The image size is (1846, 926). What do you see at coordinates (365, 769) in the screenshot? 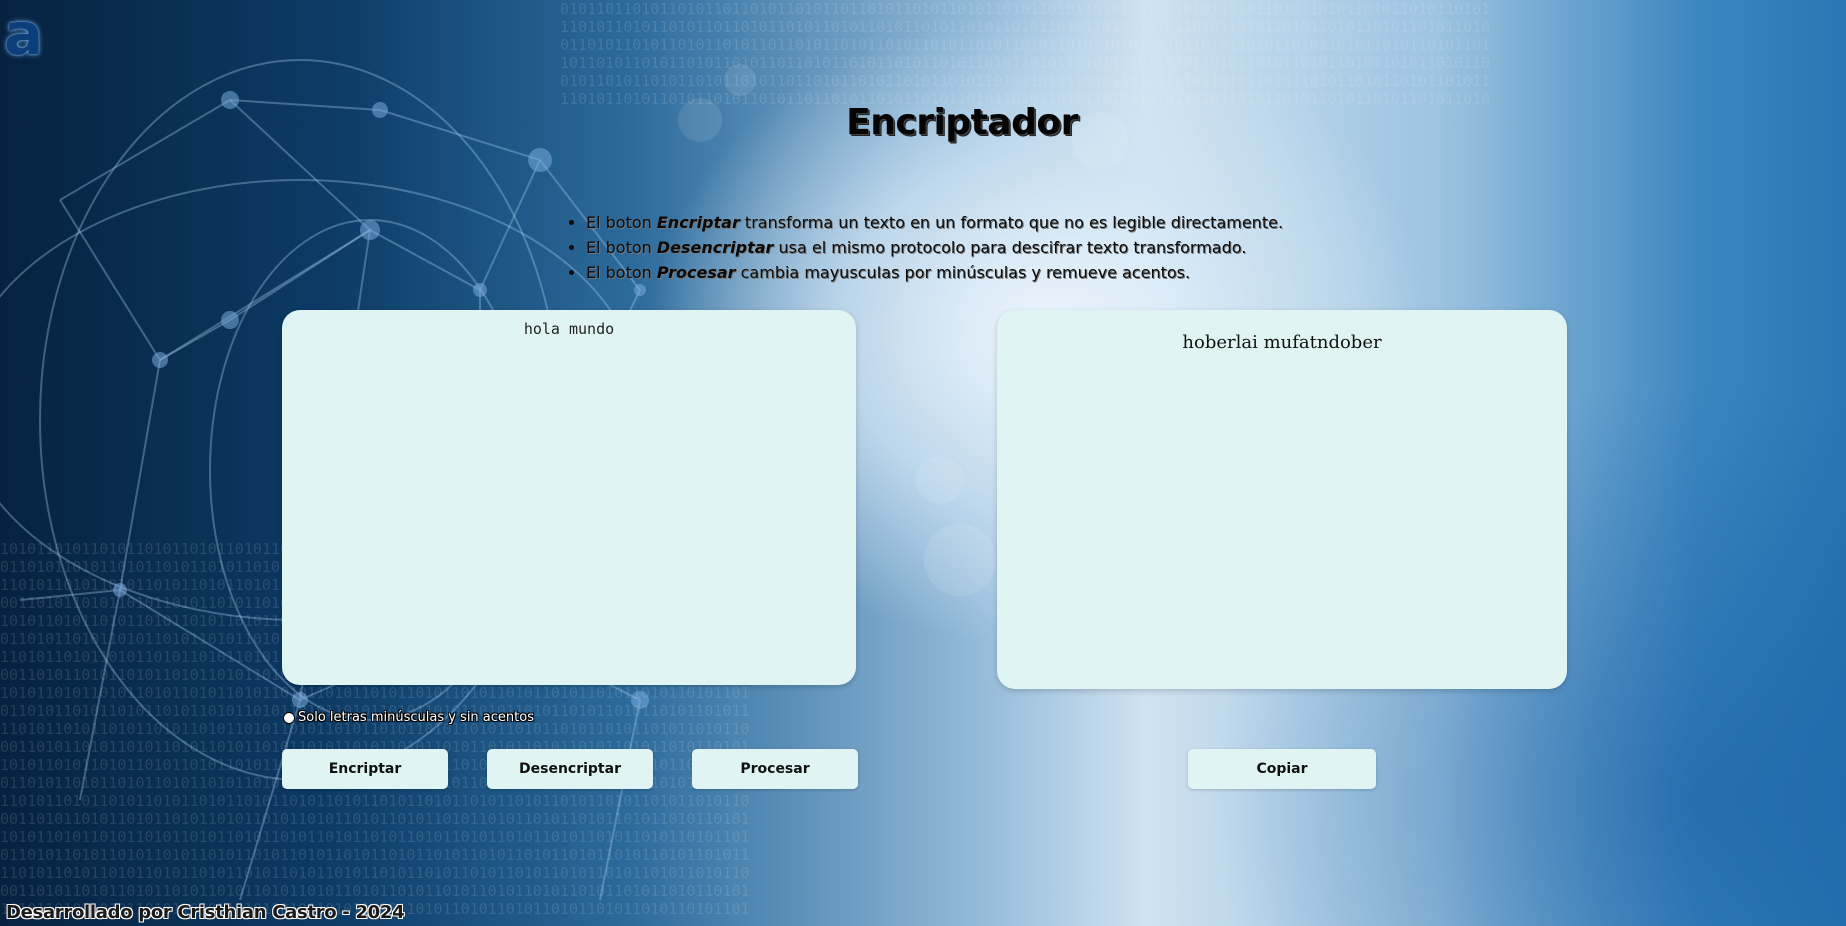
I see `encrypt-button: Encriptar` at bounding box center [365, 769].